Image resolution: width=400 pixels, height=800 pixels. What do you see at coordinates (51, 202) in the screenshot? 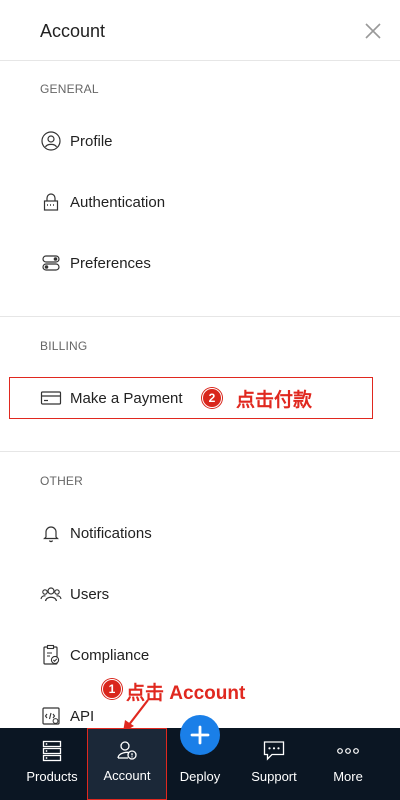
I see `lock-icon` at bounding box center [51, 202].